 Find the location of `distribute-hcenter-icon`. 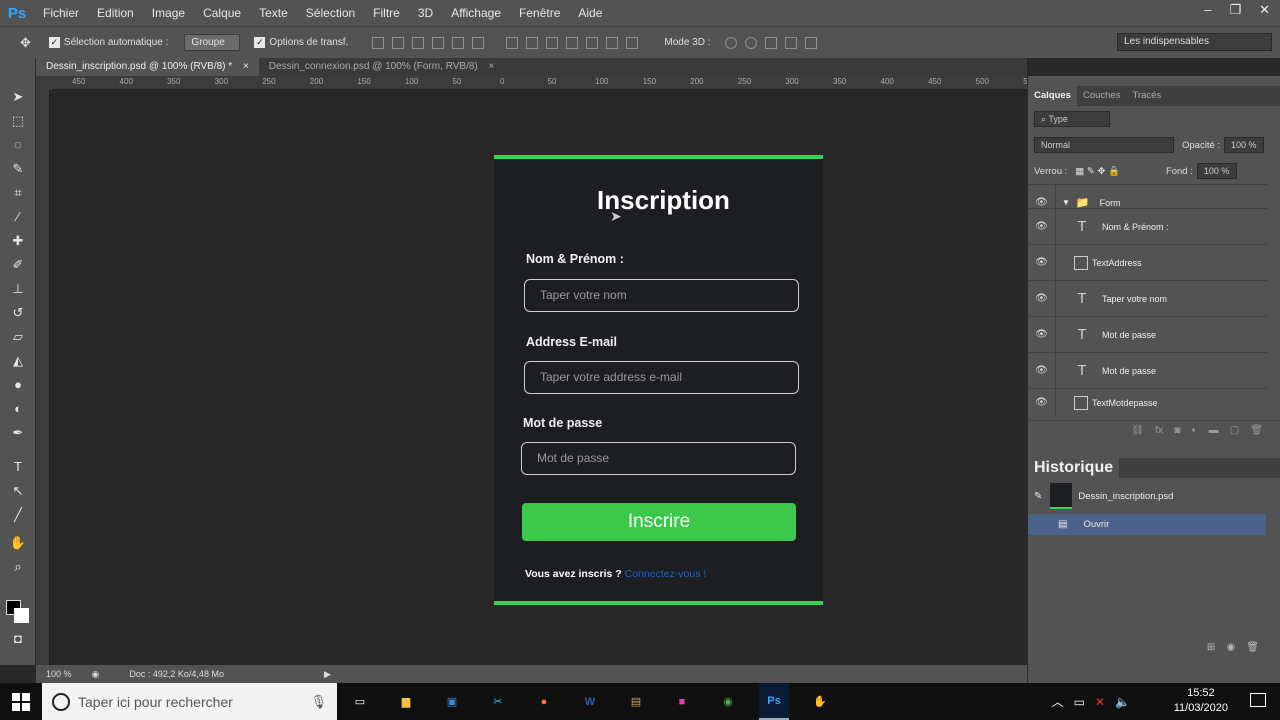

distribute-hcenter-icon is located at coordinates (592, 42).